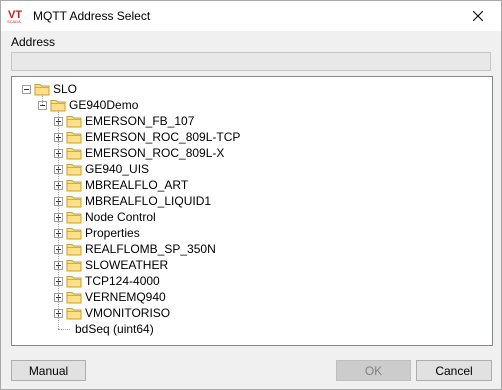 This screenshot has width=502, height=390. I want to click on tree-node-item: MBREALFLO_LIQUID1, so click(132, 201).